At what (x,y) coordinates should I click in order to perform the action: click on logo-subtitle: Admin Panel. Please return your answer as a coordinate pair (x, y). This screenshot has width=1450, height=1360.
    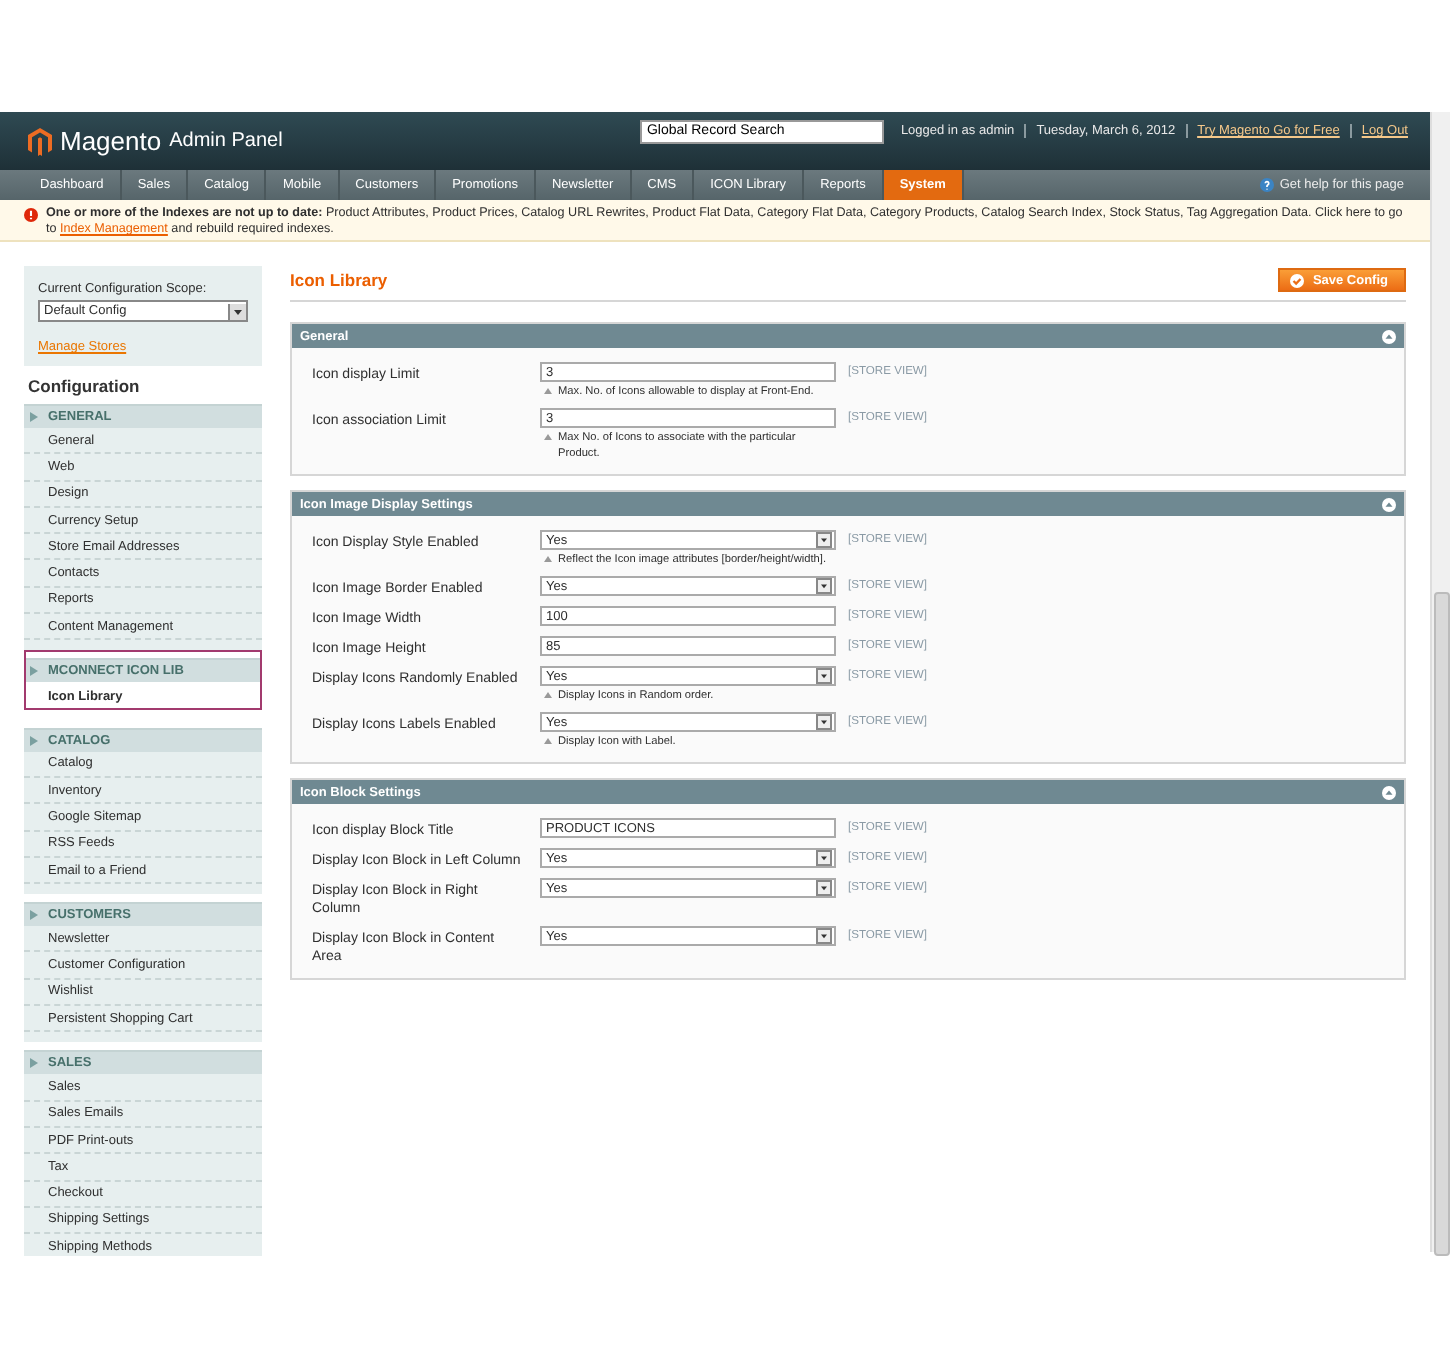
    Looking at the image, I should click on (226, 141).